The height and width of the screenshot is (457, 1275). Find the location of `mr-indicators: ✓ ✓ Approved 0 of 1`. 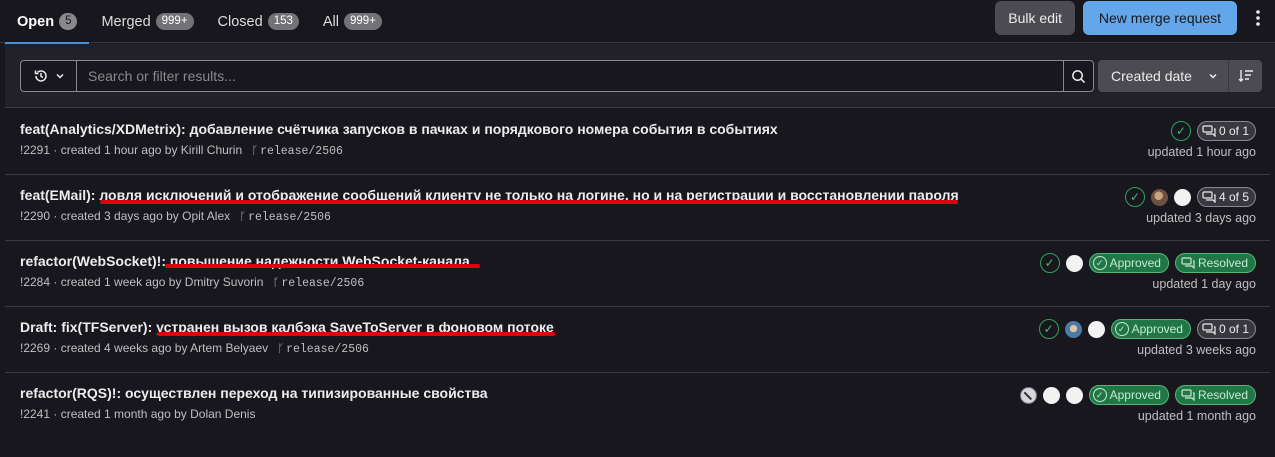

mr-indicators: ✓ ✓ Approved 0 of 1 is located at coordinates (1147, 329).